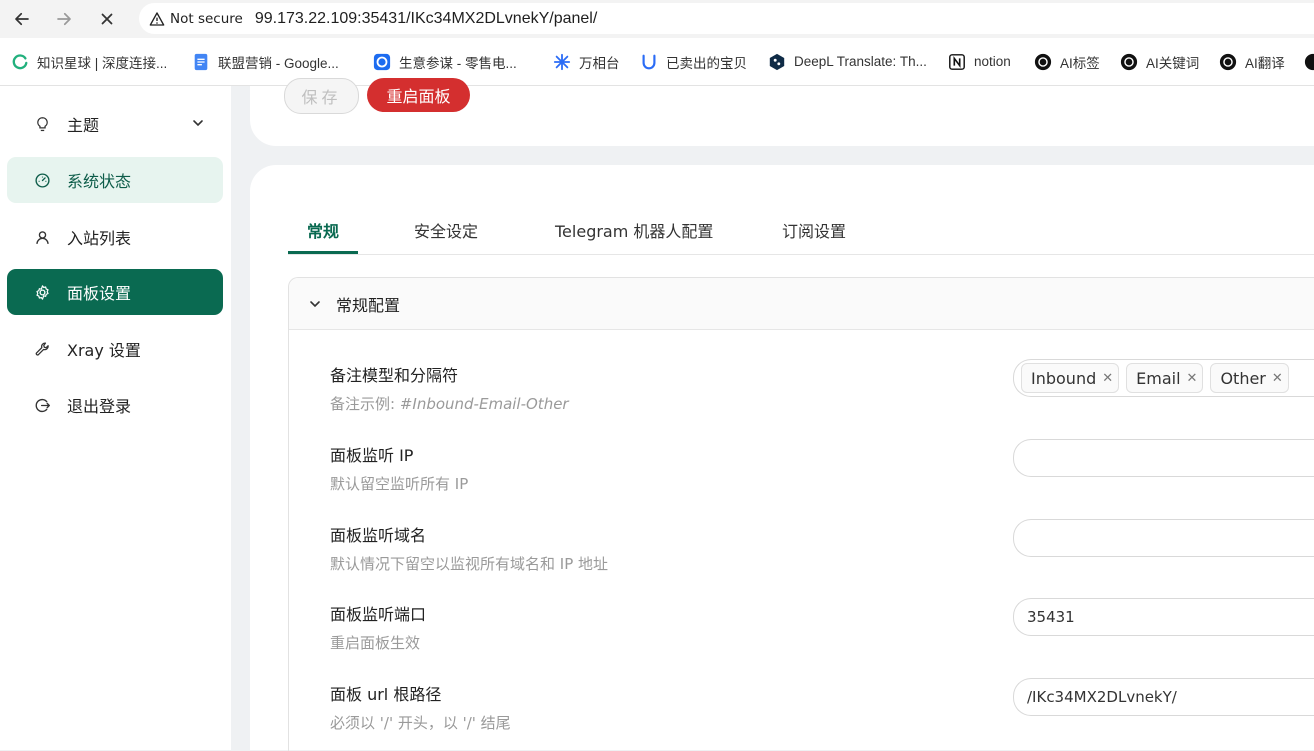 Image resolution: width=1314 pixels, height=751 pixels. Describe the element at coordinates (394, 375) in the screenshot. I see `setting-label: 备注模型和分隔符` at that location.